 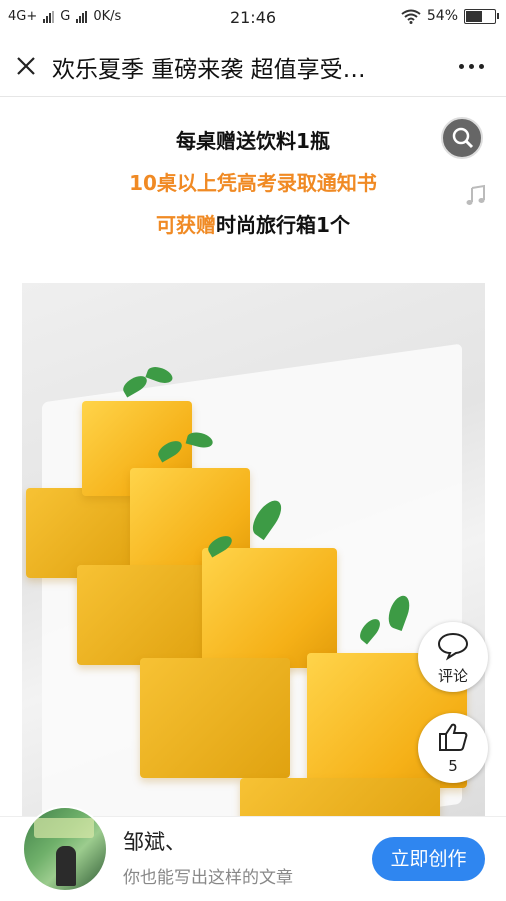 I want to click on search-button, so click(x=462, y=138).